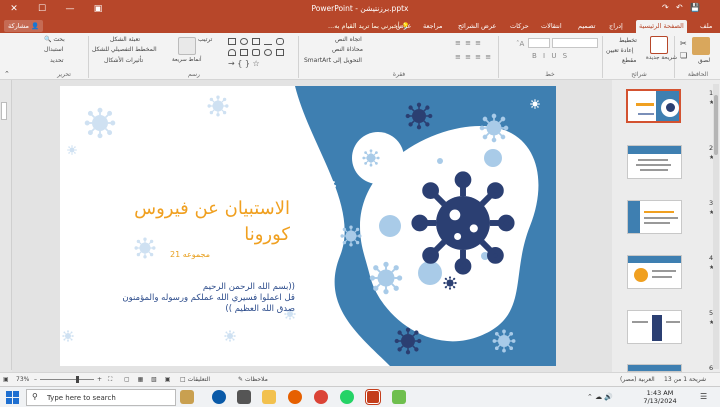 The width and height of the screenshot is (720, 407). What do you see at coordinates (347, 397) in the screenshot?
I see `whatsapp-icon` at bounding box center [347, 397].